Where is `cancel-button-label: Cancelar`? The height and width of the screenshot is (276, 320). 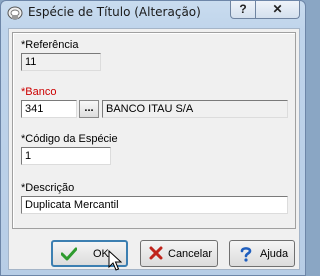
cancel-button-label: Cancelar is located at coordinates (190, 254).